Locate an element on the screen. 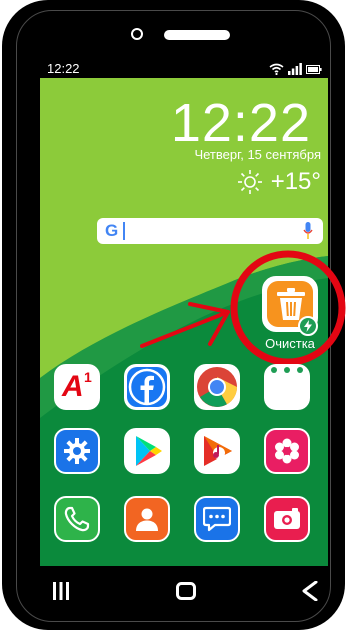 The width and height of the screenshot is (347, 630). messages-app is located at coordinates (217, 519).